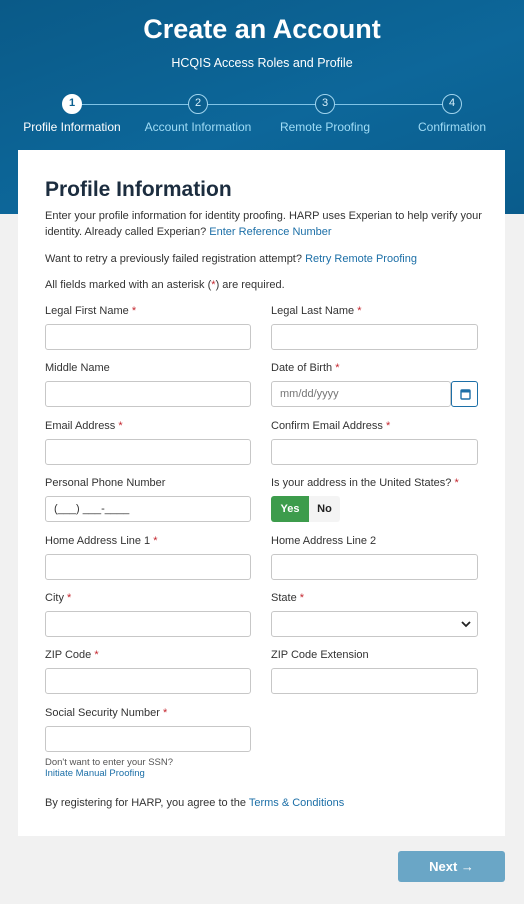 The height and width of the screenshot is (904, 524). Describe the element at coordinates (305, 368) in the screenshot. I see `dob-label: Date of Birth *` at that location.